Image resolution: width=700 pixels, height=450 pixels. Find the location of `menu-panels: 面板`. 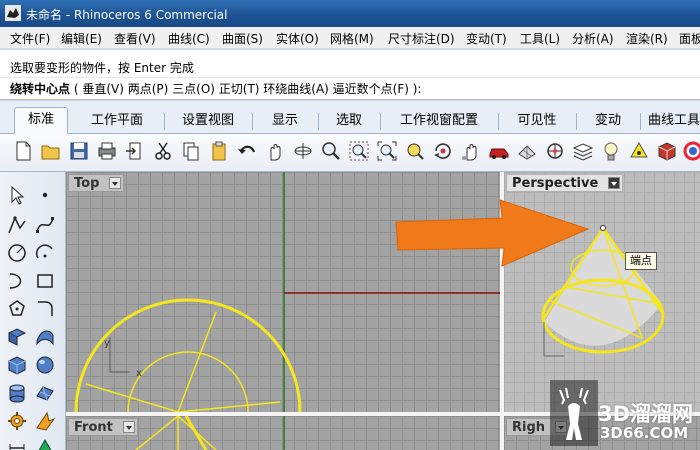

menu-panels: 面板 is located at coordinates (689, 38).